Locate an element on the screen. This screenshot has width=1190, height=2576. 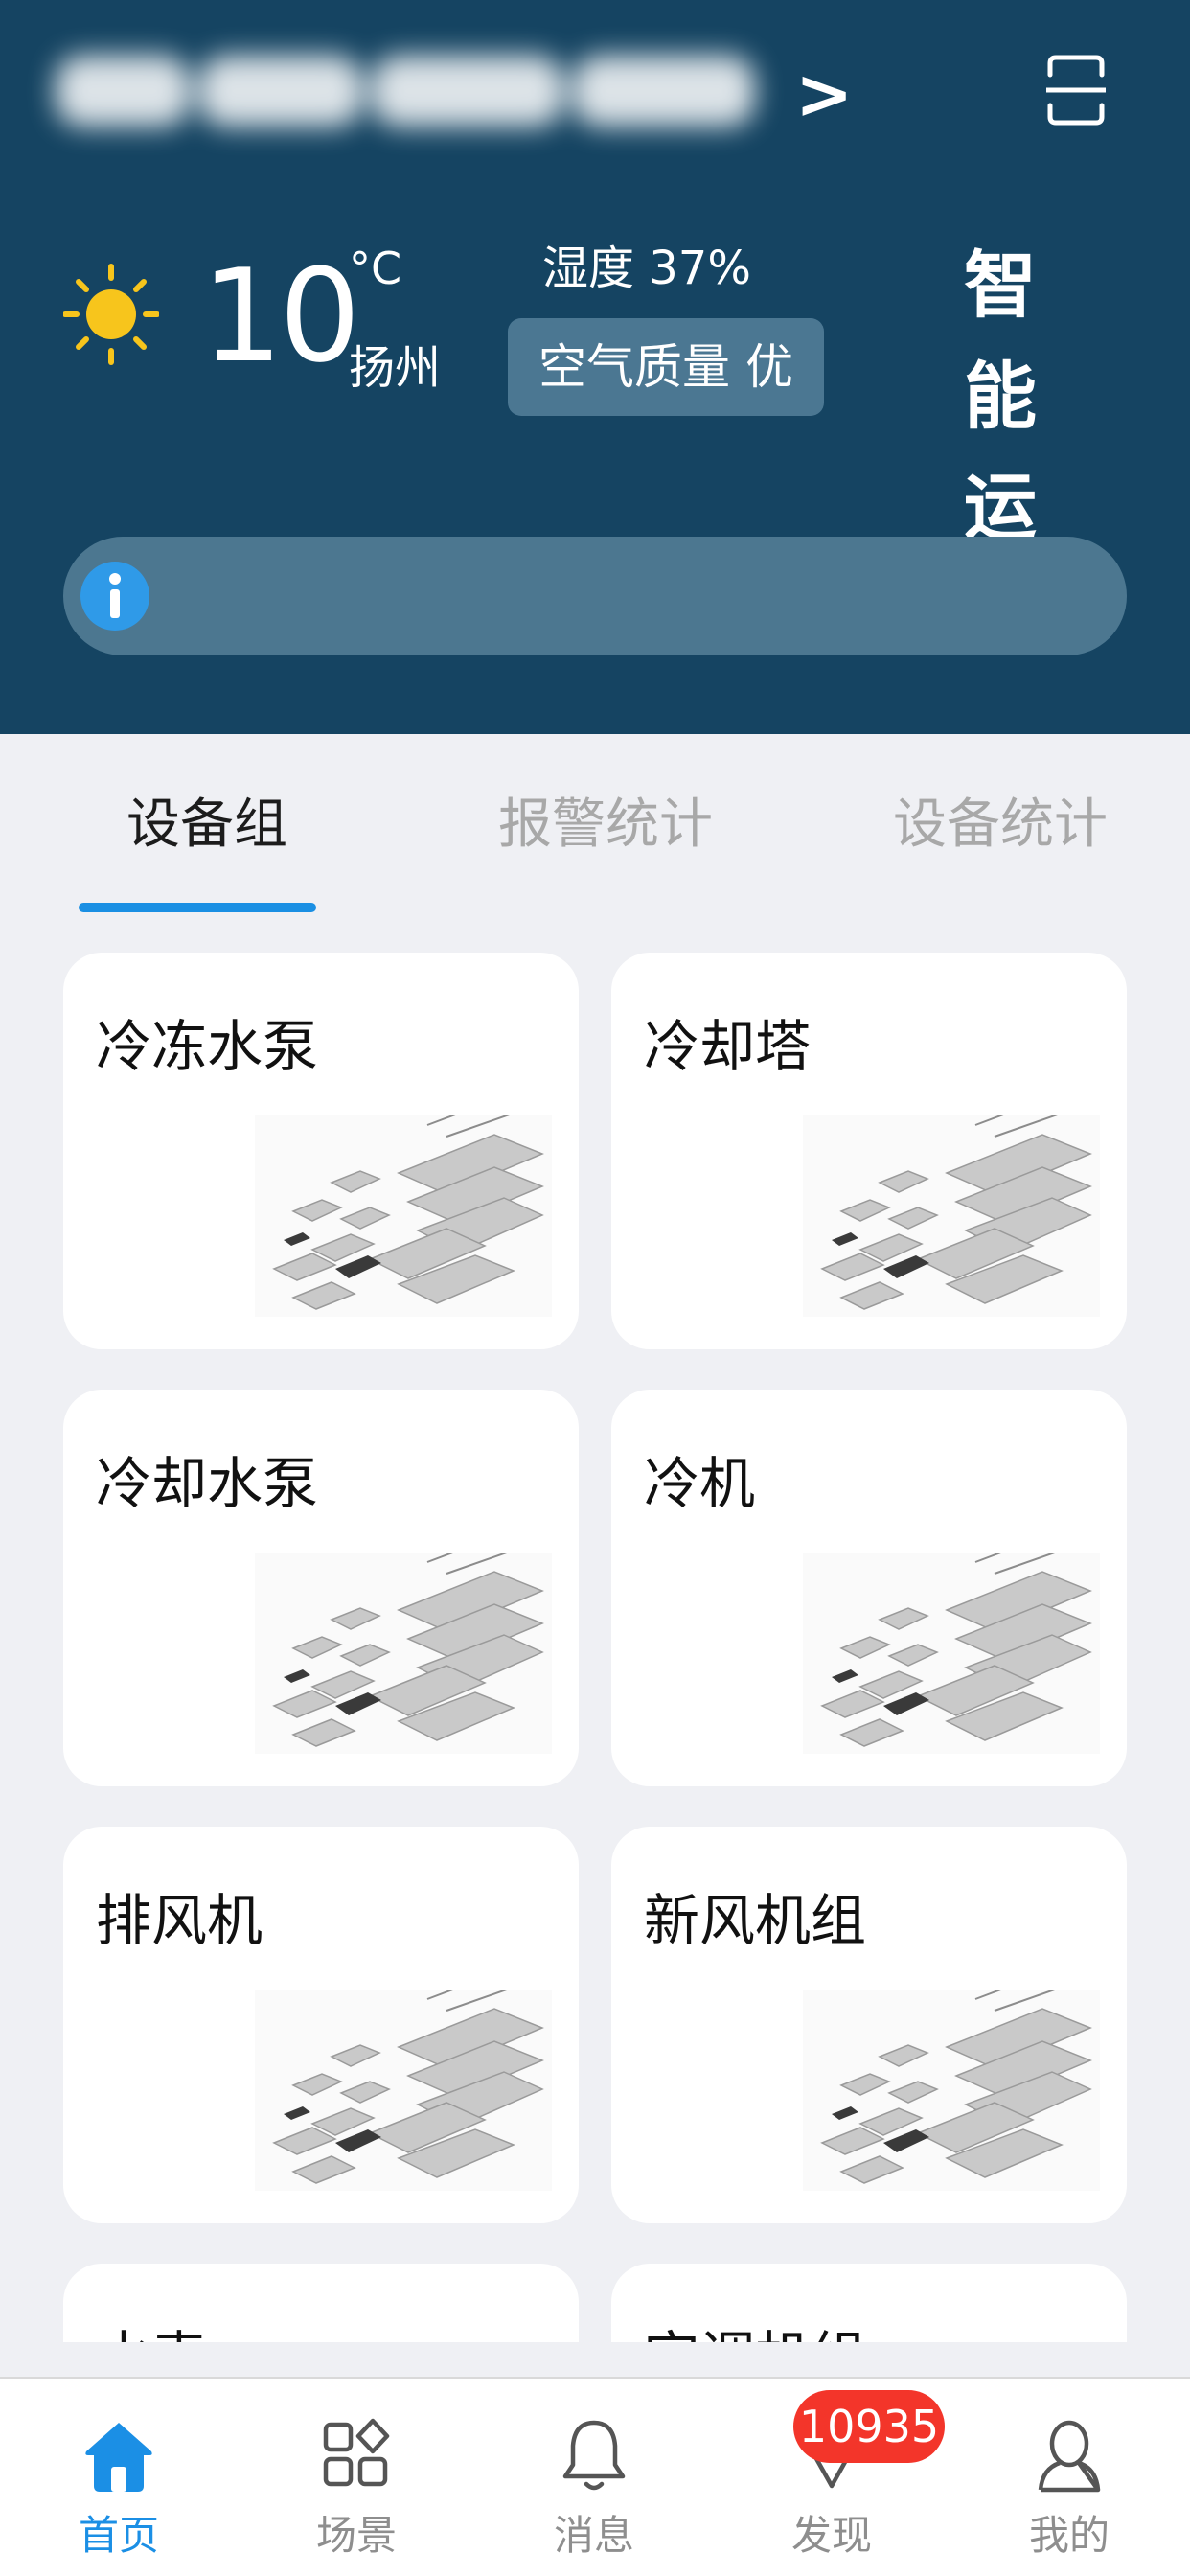
city-name: 扬州 is located at coordinates (396, 368).